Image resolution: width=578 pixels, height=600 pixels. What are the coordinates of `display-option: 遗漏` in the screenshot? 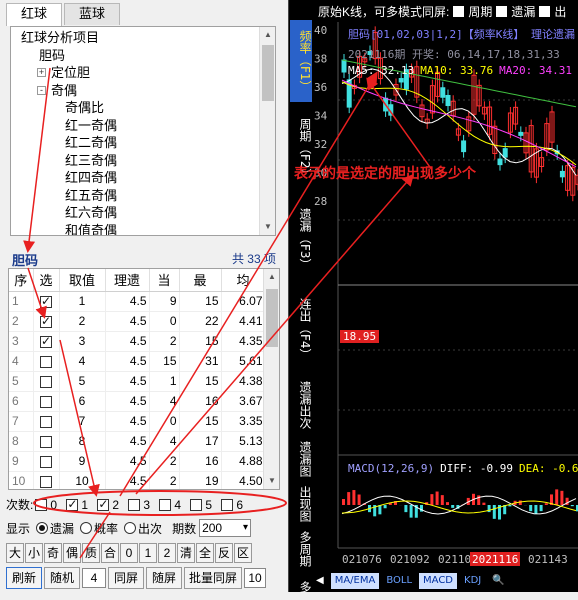 It's located at (55, 528).